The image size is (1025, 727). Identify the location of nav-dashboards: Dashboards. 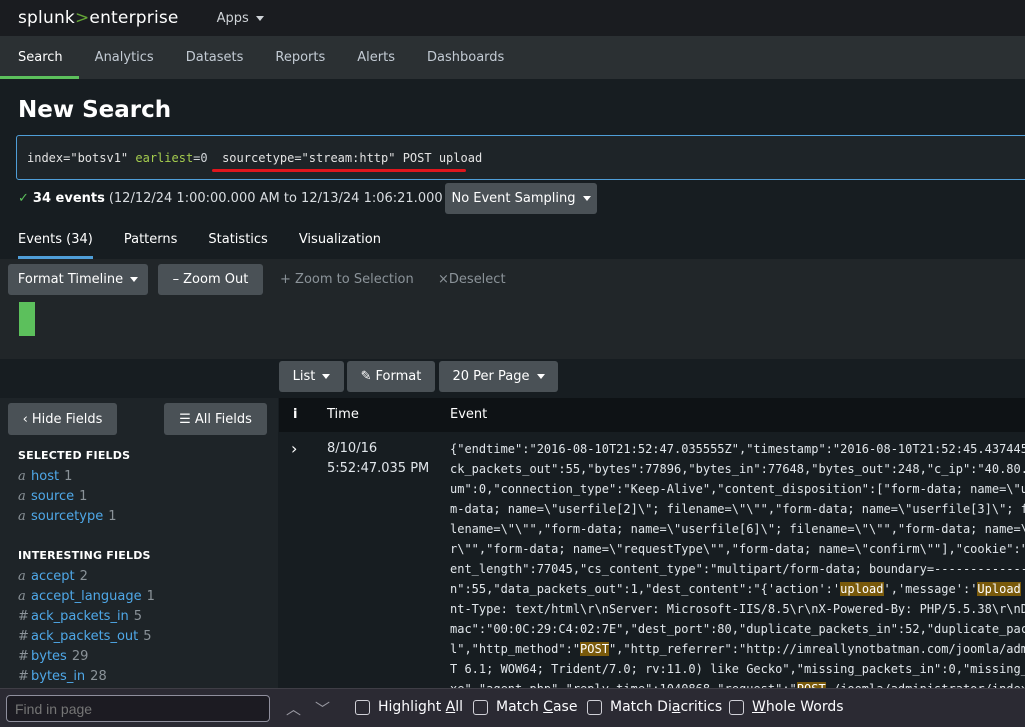
(465, 57).